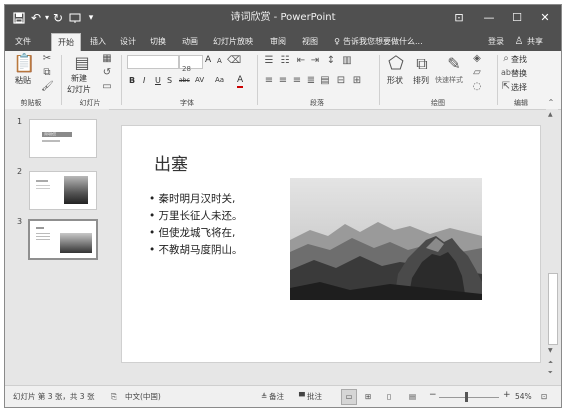  Describe the element at coordinates (454, 64) in the screenshot. I see `quick-styles-icon: ✎` at that location.